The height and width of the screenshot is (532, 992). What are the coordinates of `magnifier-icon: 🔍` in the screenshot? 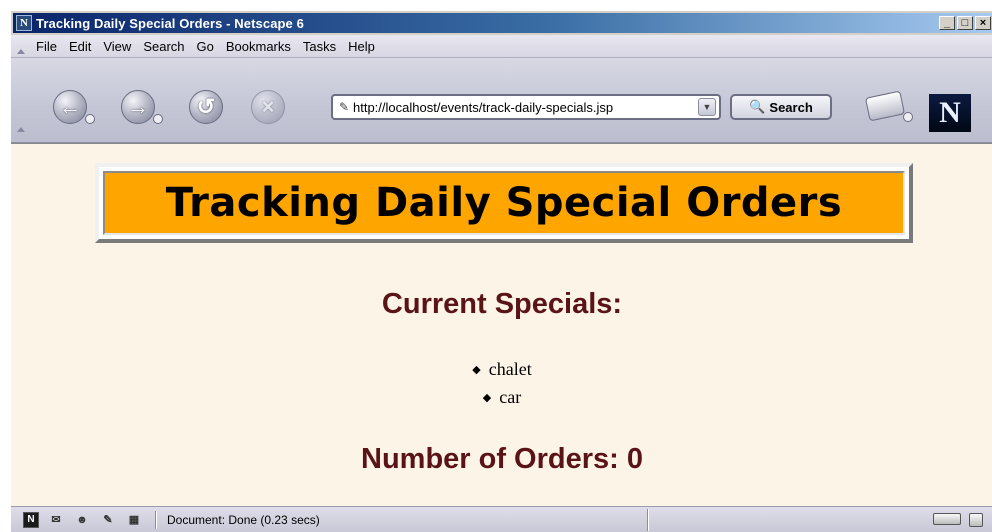 It's located at (757, 106).